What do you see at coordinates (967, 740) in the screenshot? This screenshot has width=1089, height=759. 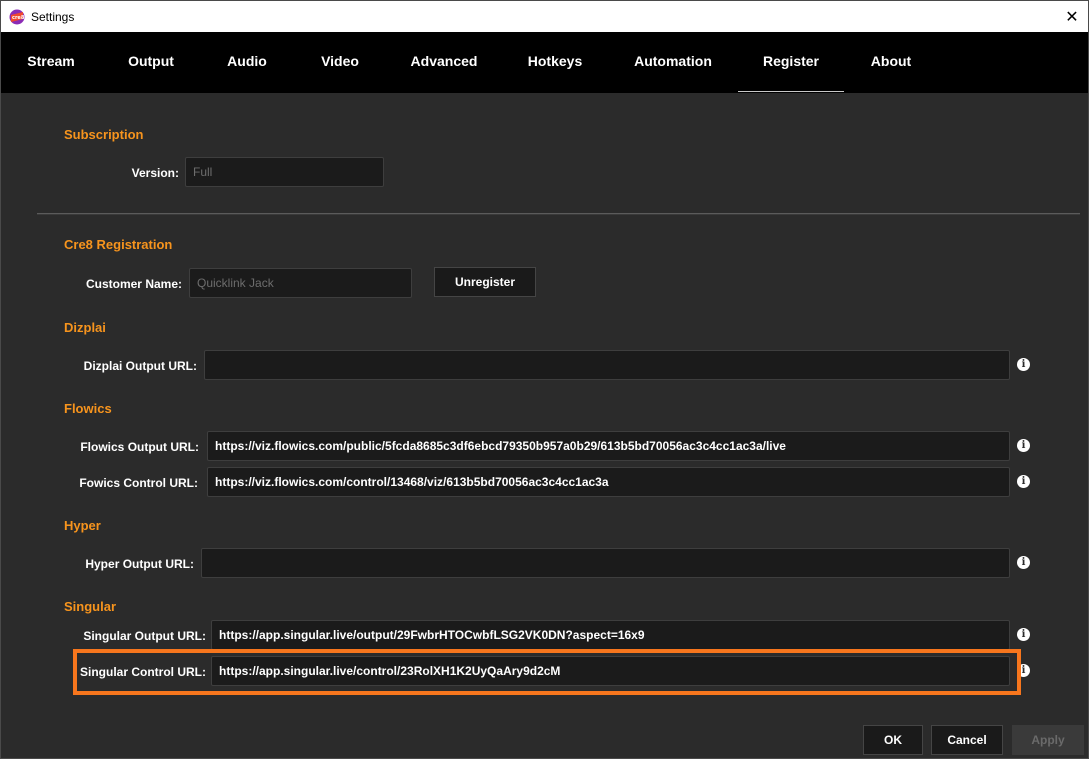 I see `cancel-button: Cancel` at bounding box center [967, 740].